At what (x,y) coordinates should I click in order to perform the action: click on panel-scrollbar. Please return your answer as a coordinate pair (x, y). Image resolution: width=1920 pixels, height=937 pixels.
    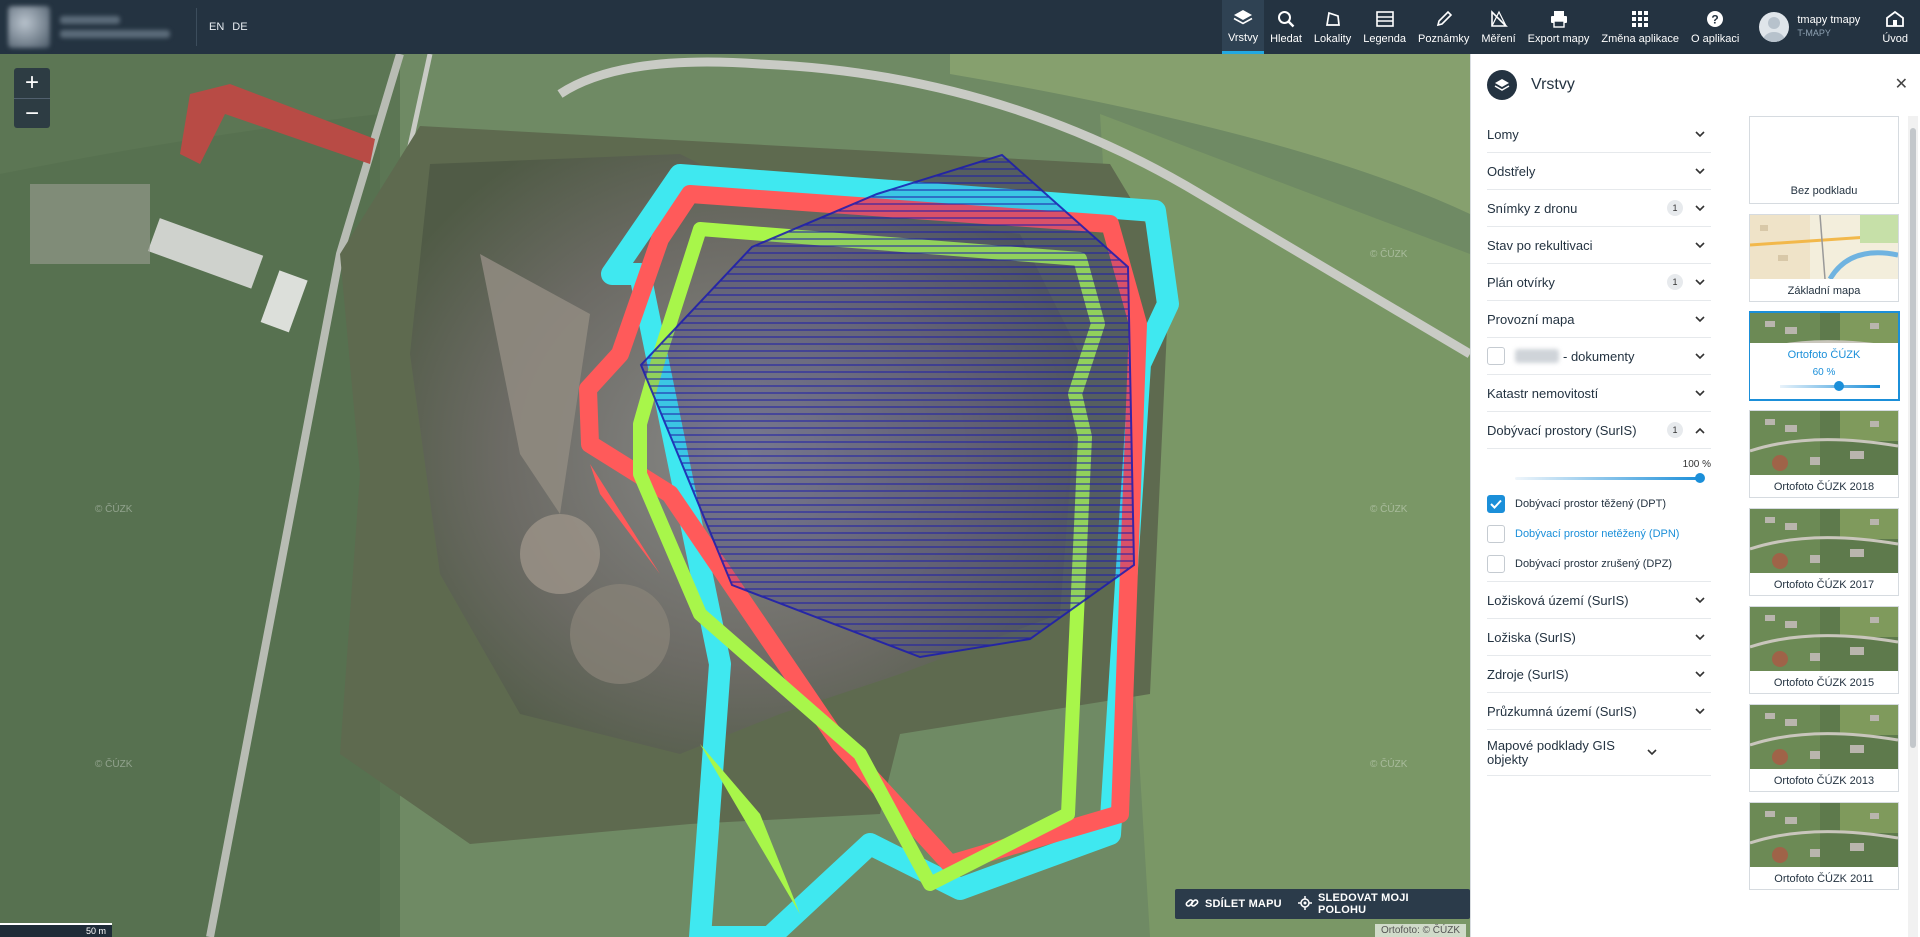
    Looking at the image, I should click on (1913, 526).